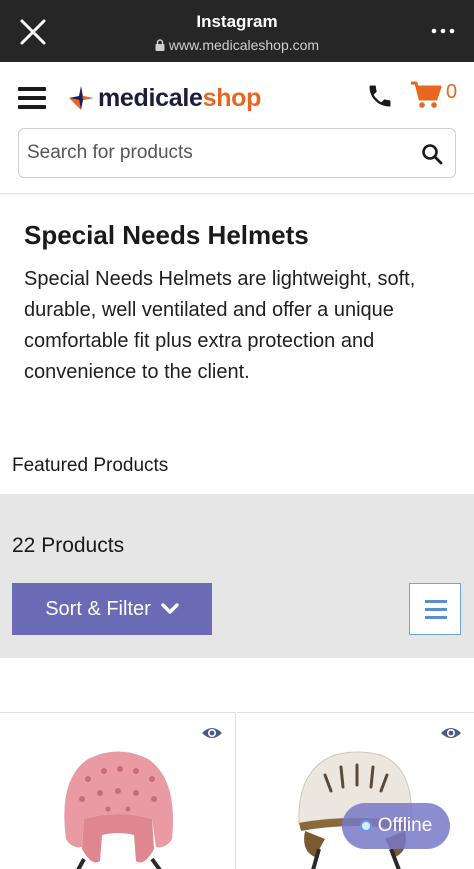 The image size is (474, 869). What do you see at coordinates (166, 235) in the screenshot?
I see `page-title: Special Needs Helmets` at bounding box center [166, 235].